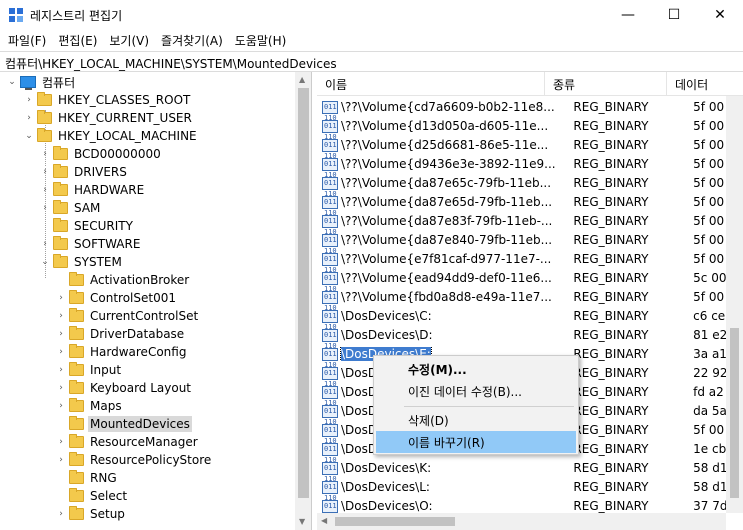  What do you see at coordinates (124, 388) in the screenshot?
I see `tree-node-keyboard-layout: › Keyboard Layout` at bounding box center [124, 388].